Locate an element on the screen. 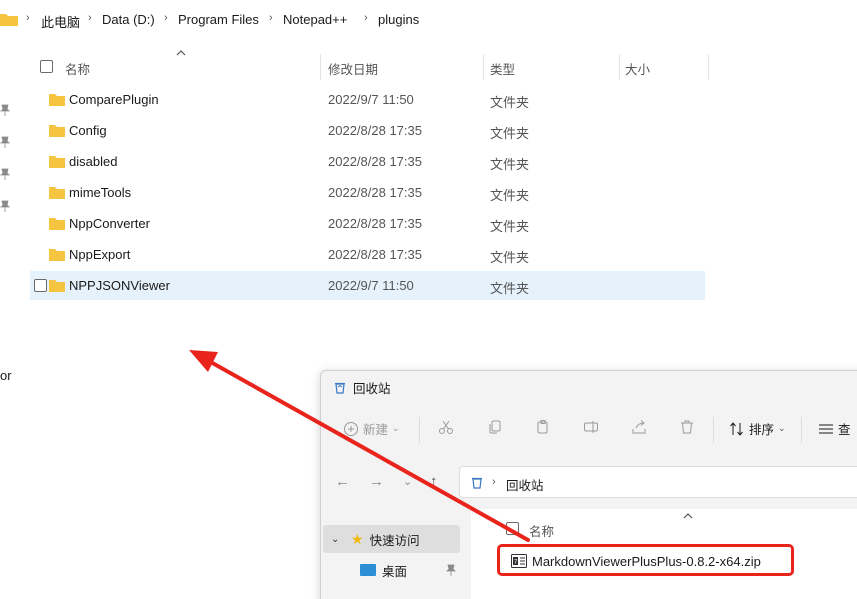 The width and height of the screenshot is (857, 599). view-list-icon is located at coordinates (826, 428).